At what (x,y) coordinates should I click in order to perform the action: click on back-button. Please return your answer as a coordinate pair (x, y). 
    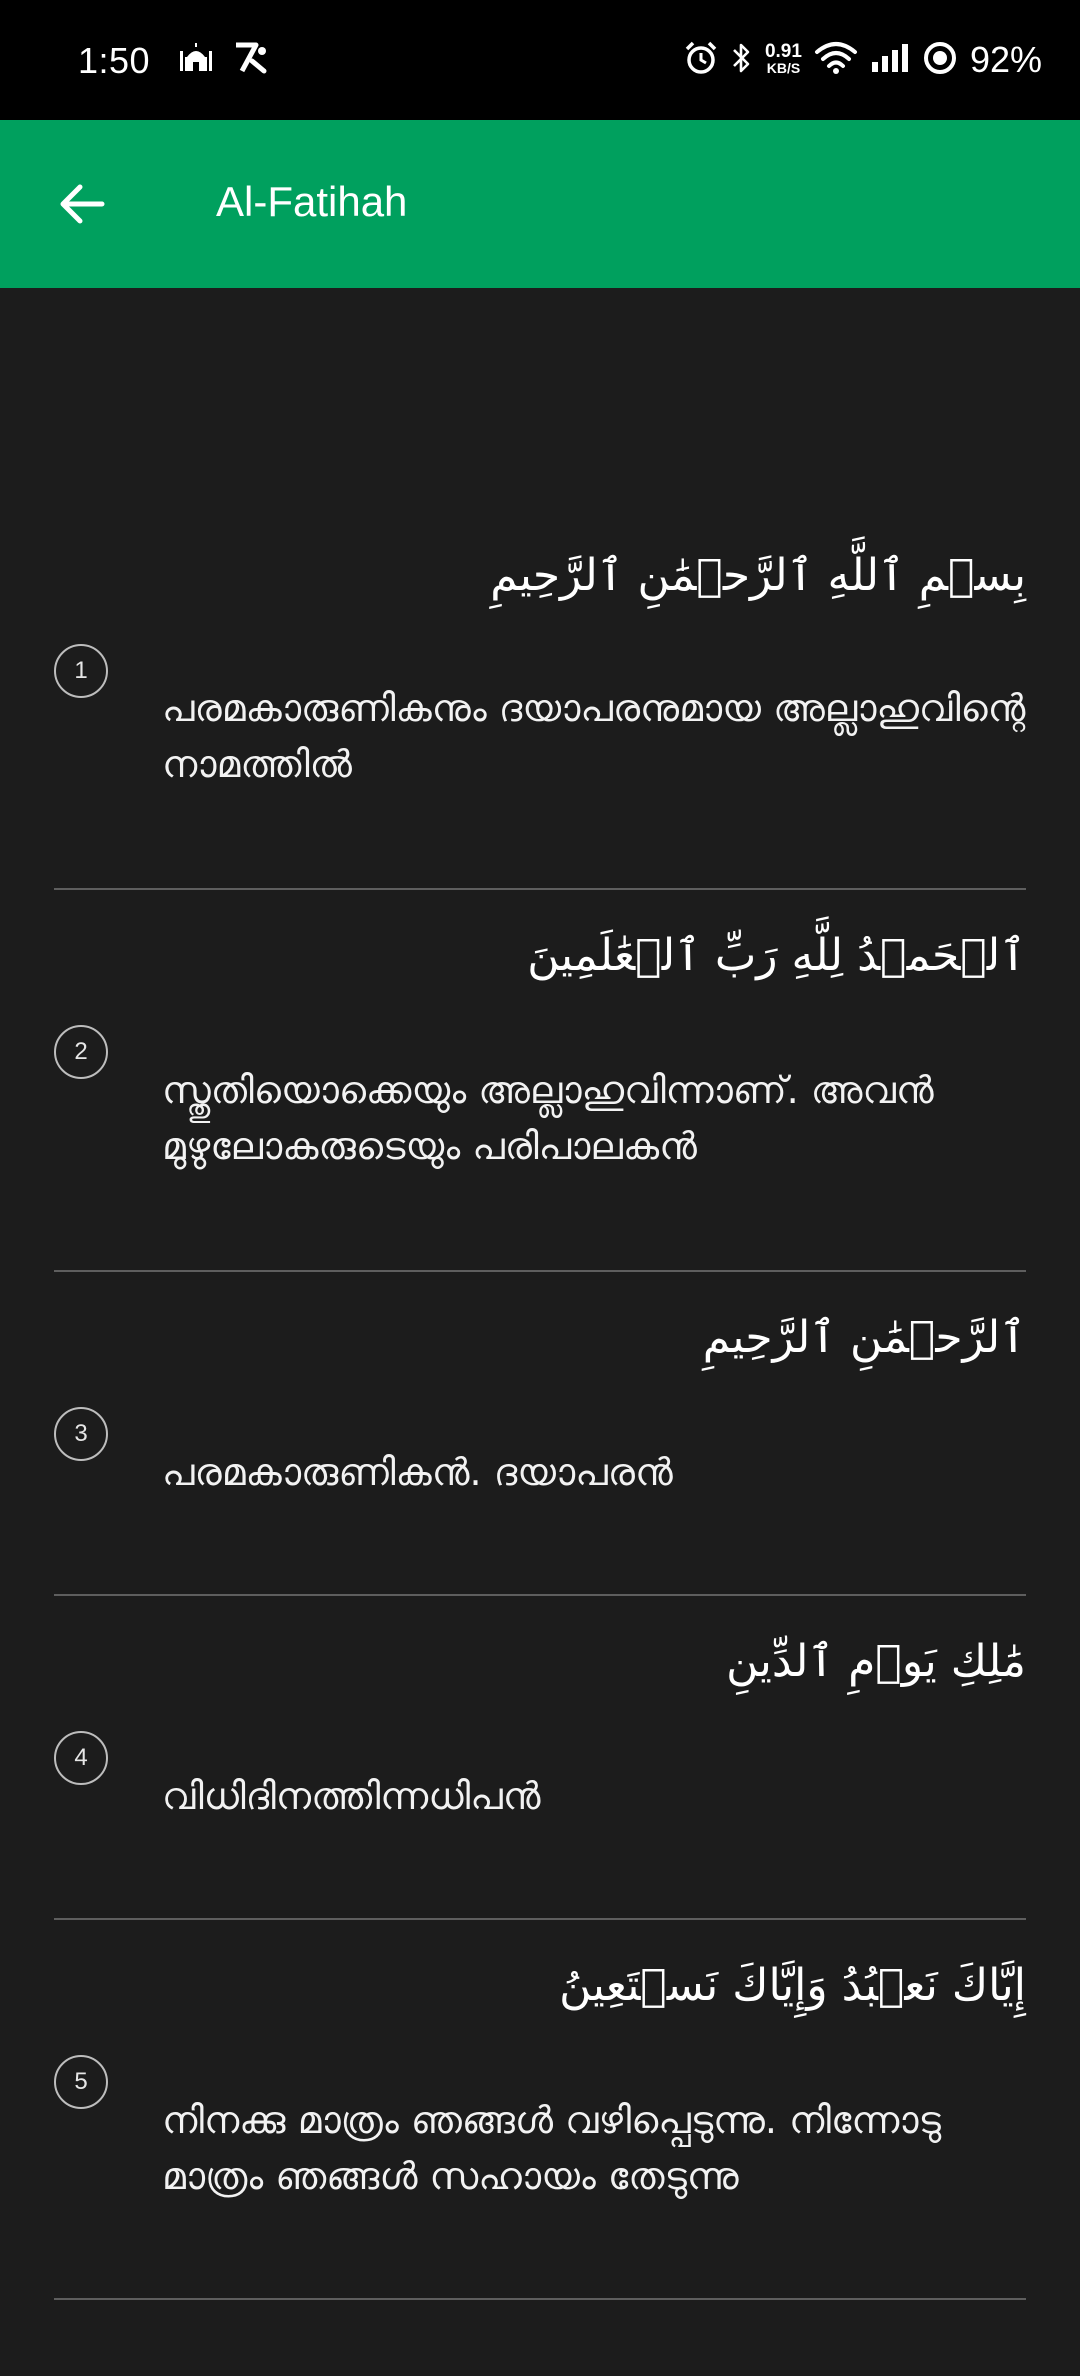
    Looking at the image, I should click on (82, 204).